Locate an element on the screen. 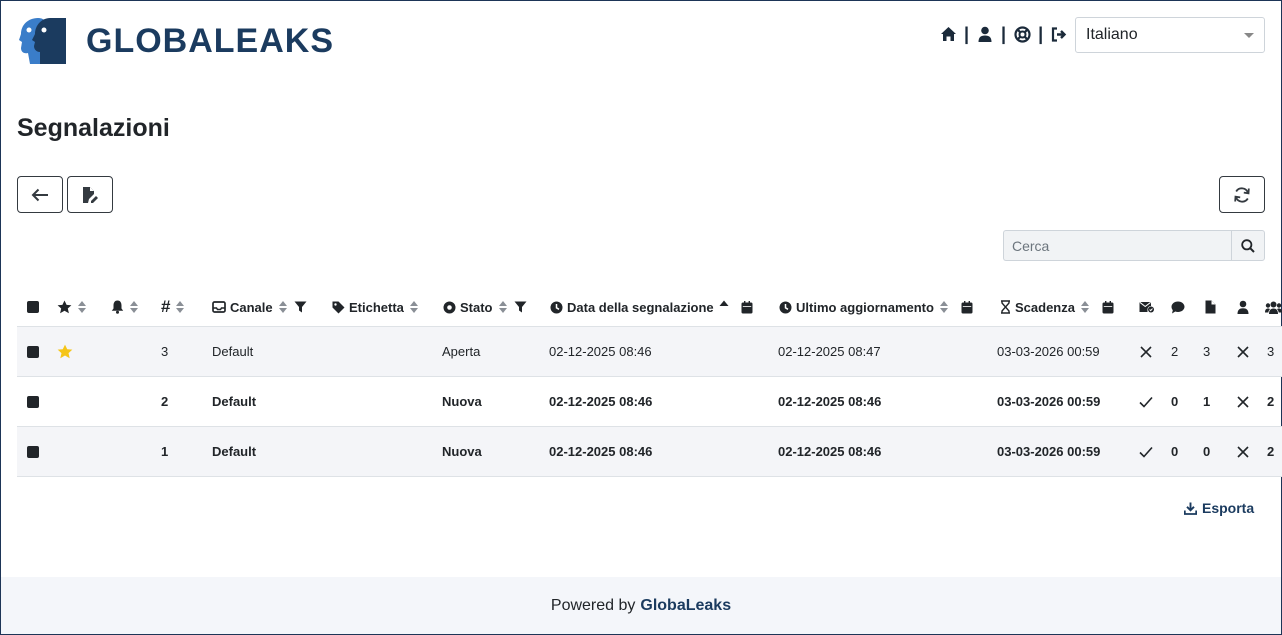 The width and height of the screenshot is (1282, 635). expiry-filter is located at coordinates (1108, 307).